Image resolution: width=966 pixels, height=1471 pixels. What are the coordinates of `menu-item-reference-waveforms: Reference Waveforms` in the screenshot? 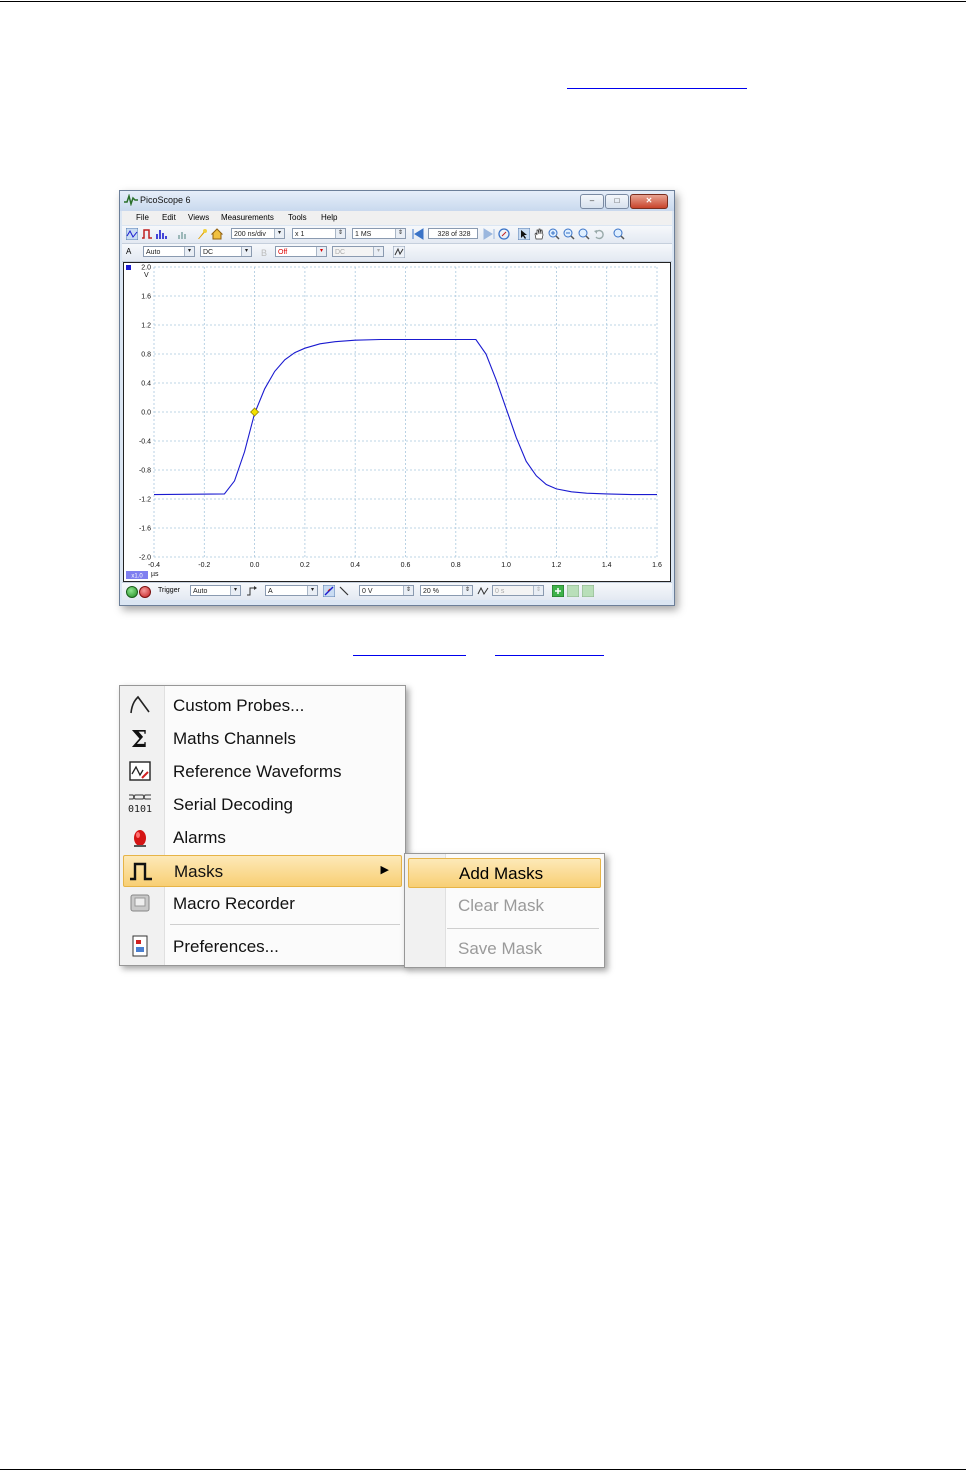 It's located at (262, 771).